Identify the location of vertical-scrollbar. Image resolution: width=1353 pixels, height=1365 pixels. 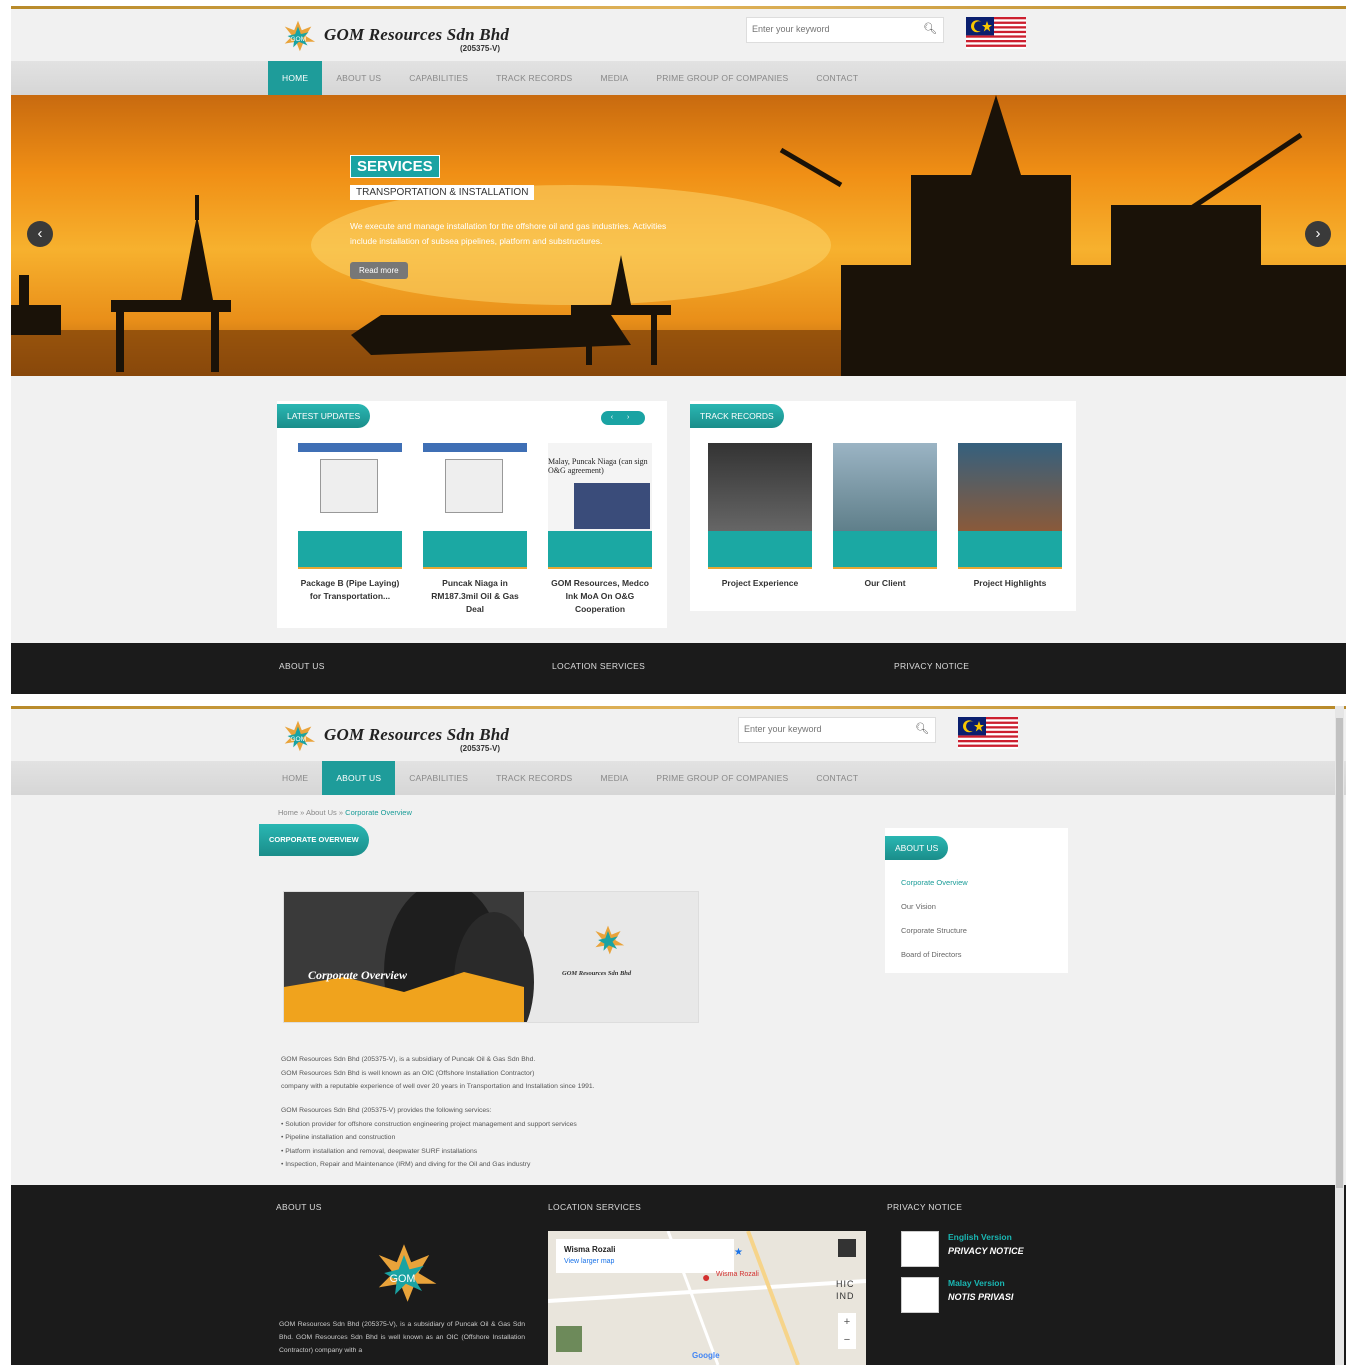
(1339, 1035).